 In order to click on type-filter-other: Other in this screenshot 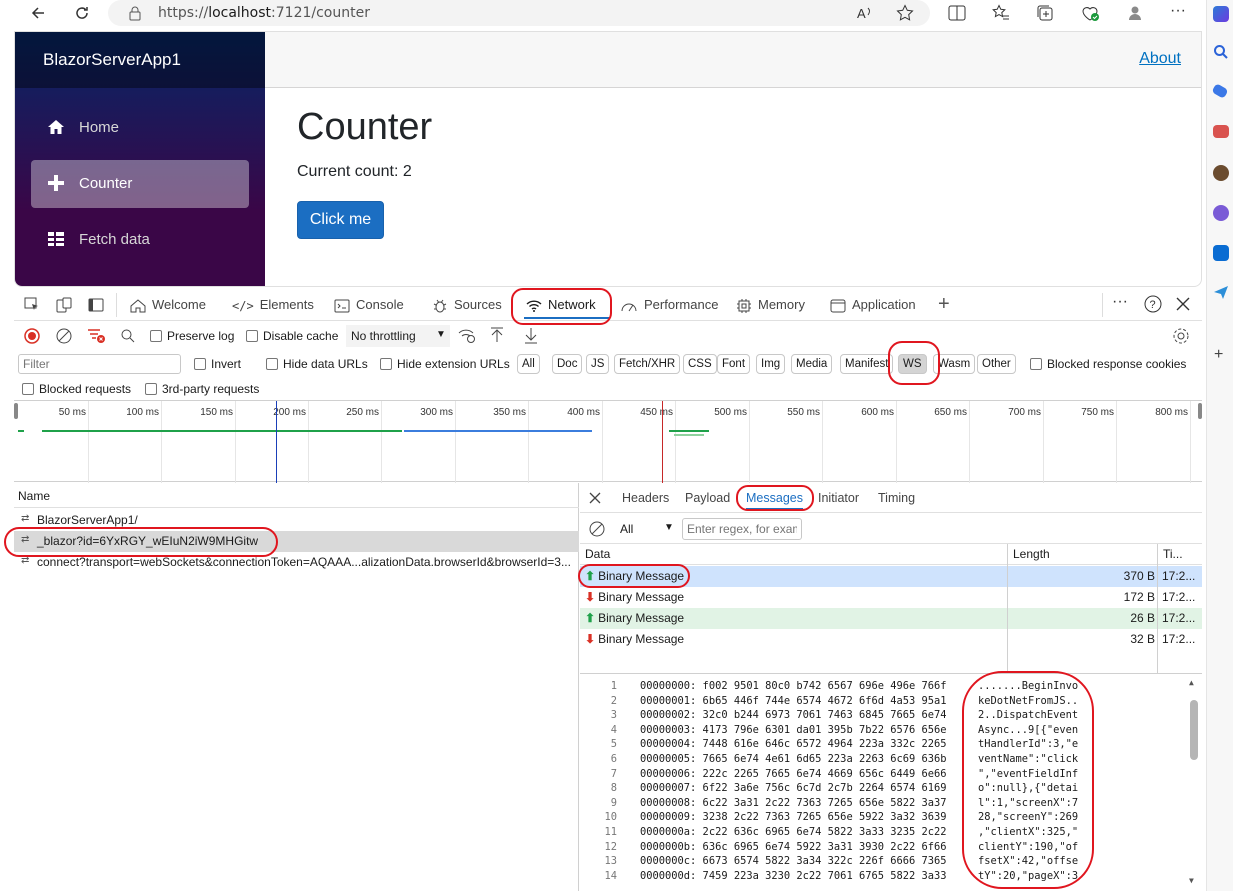, I will do `click(996, 364)`.